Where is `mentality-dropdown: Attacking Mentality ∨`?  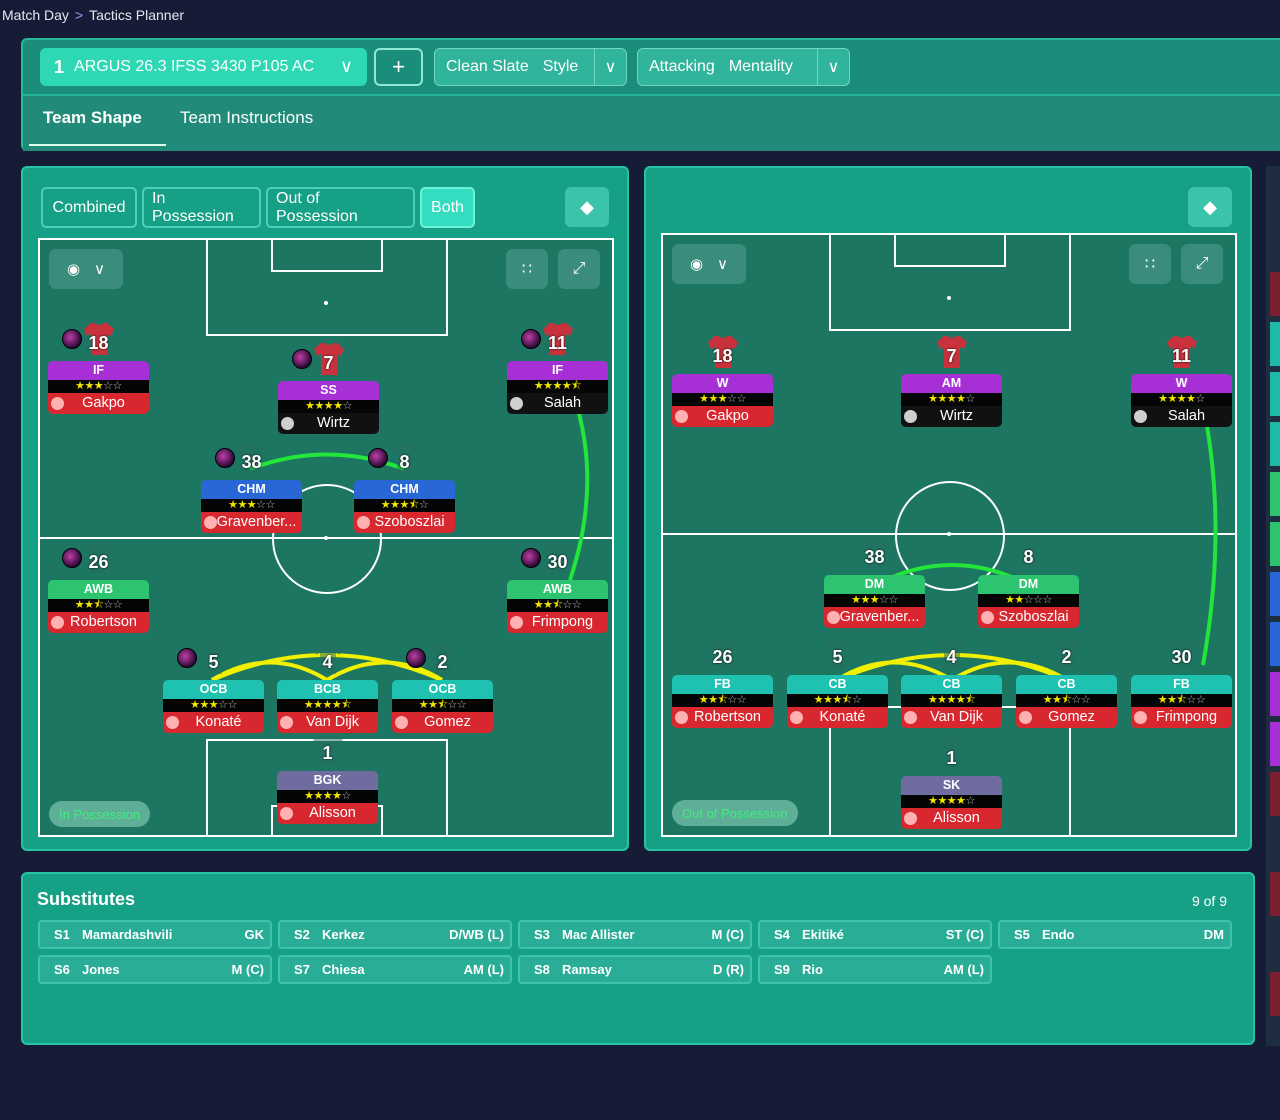
mentality-dropdown: Attacking Mentality ∨ is located at coordinates (743, 67).